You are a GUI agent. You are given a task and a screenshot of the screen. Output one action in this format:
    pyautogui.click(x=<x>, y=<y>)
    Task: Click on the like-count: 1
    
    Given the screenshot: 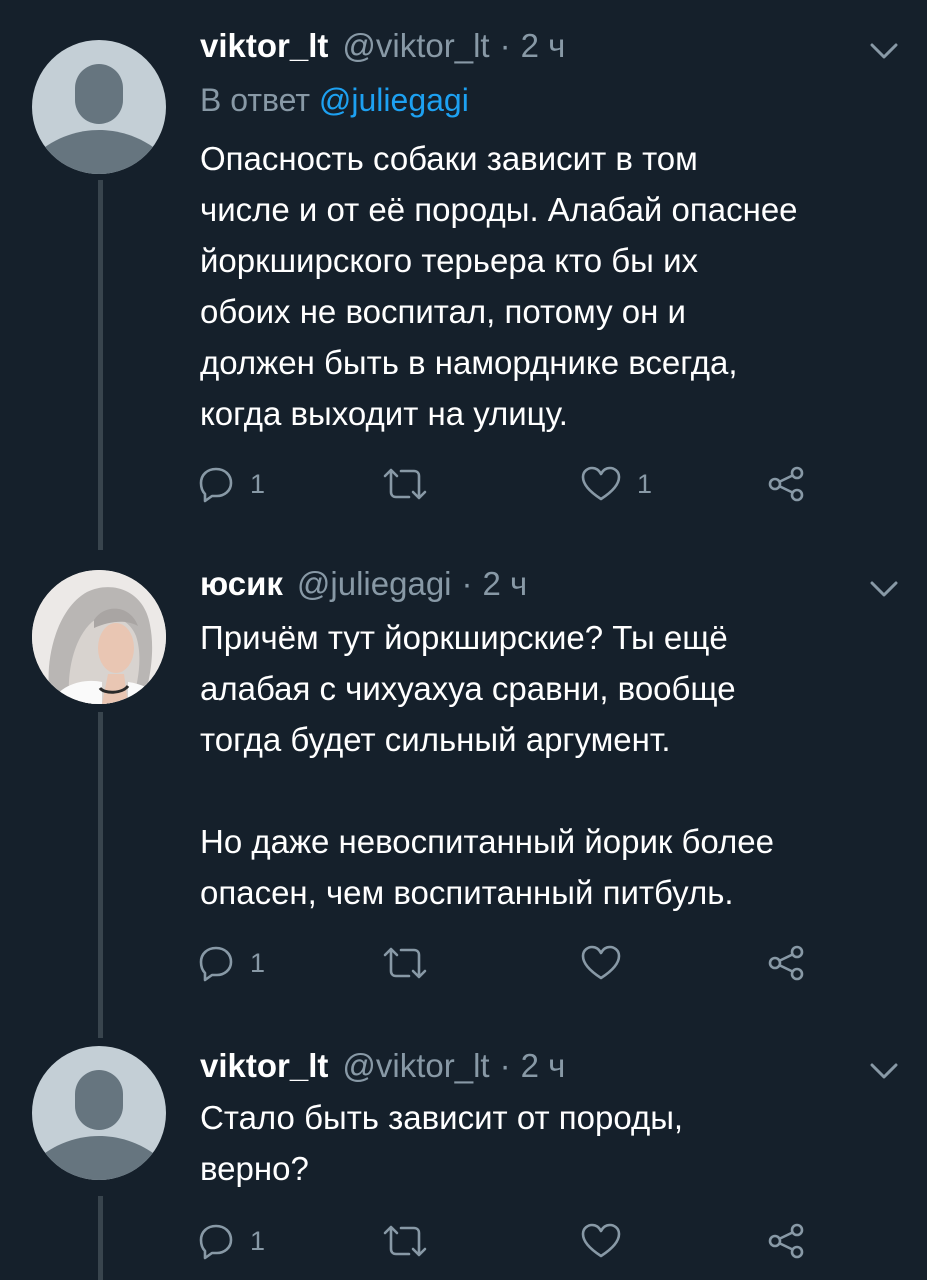 What is the action you would take?
    pyautogui.click(x=645, y=483)
    